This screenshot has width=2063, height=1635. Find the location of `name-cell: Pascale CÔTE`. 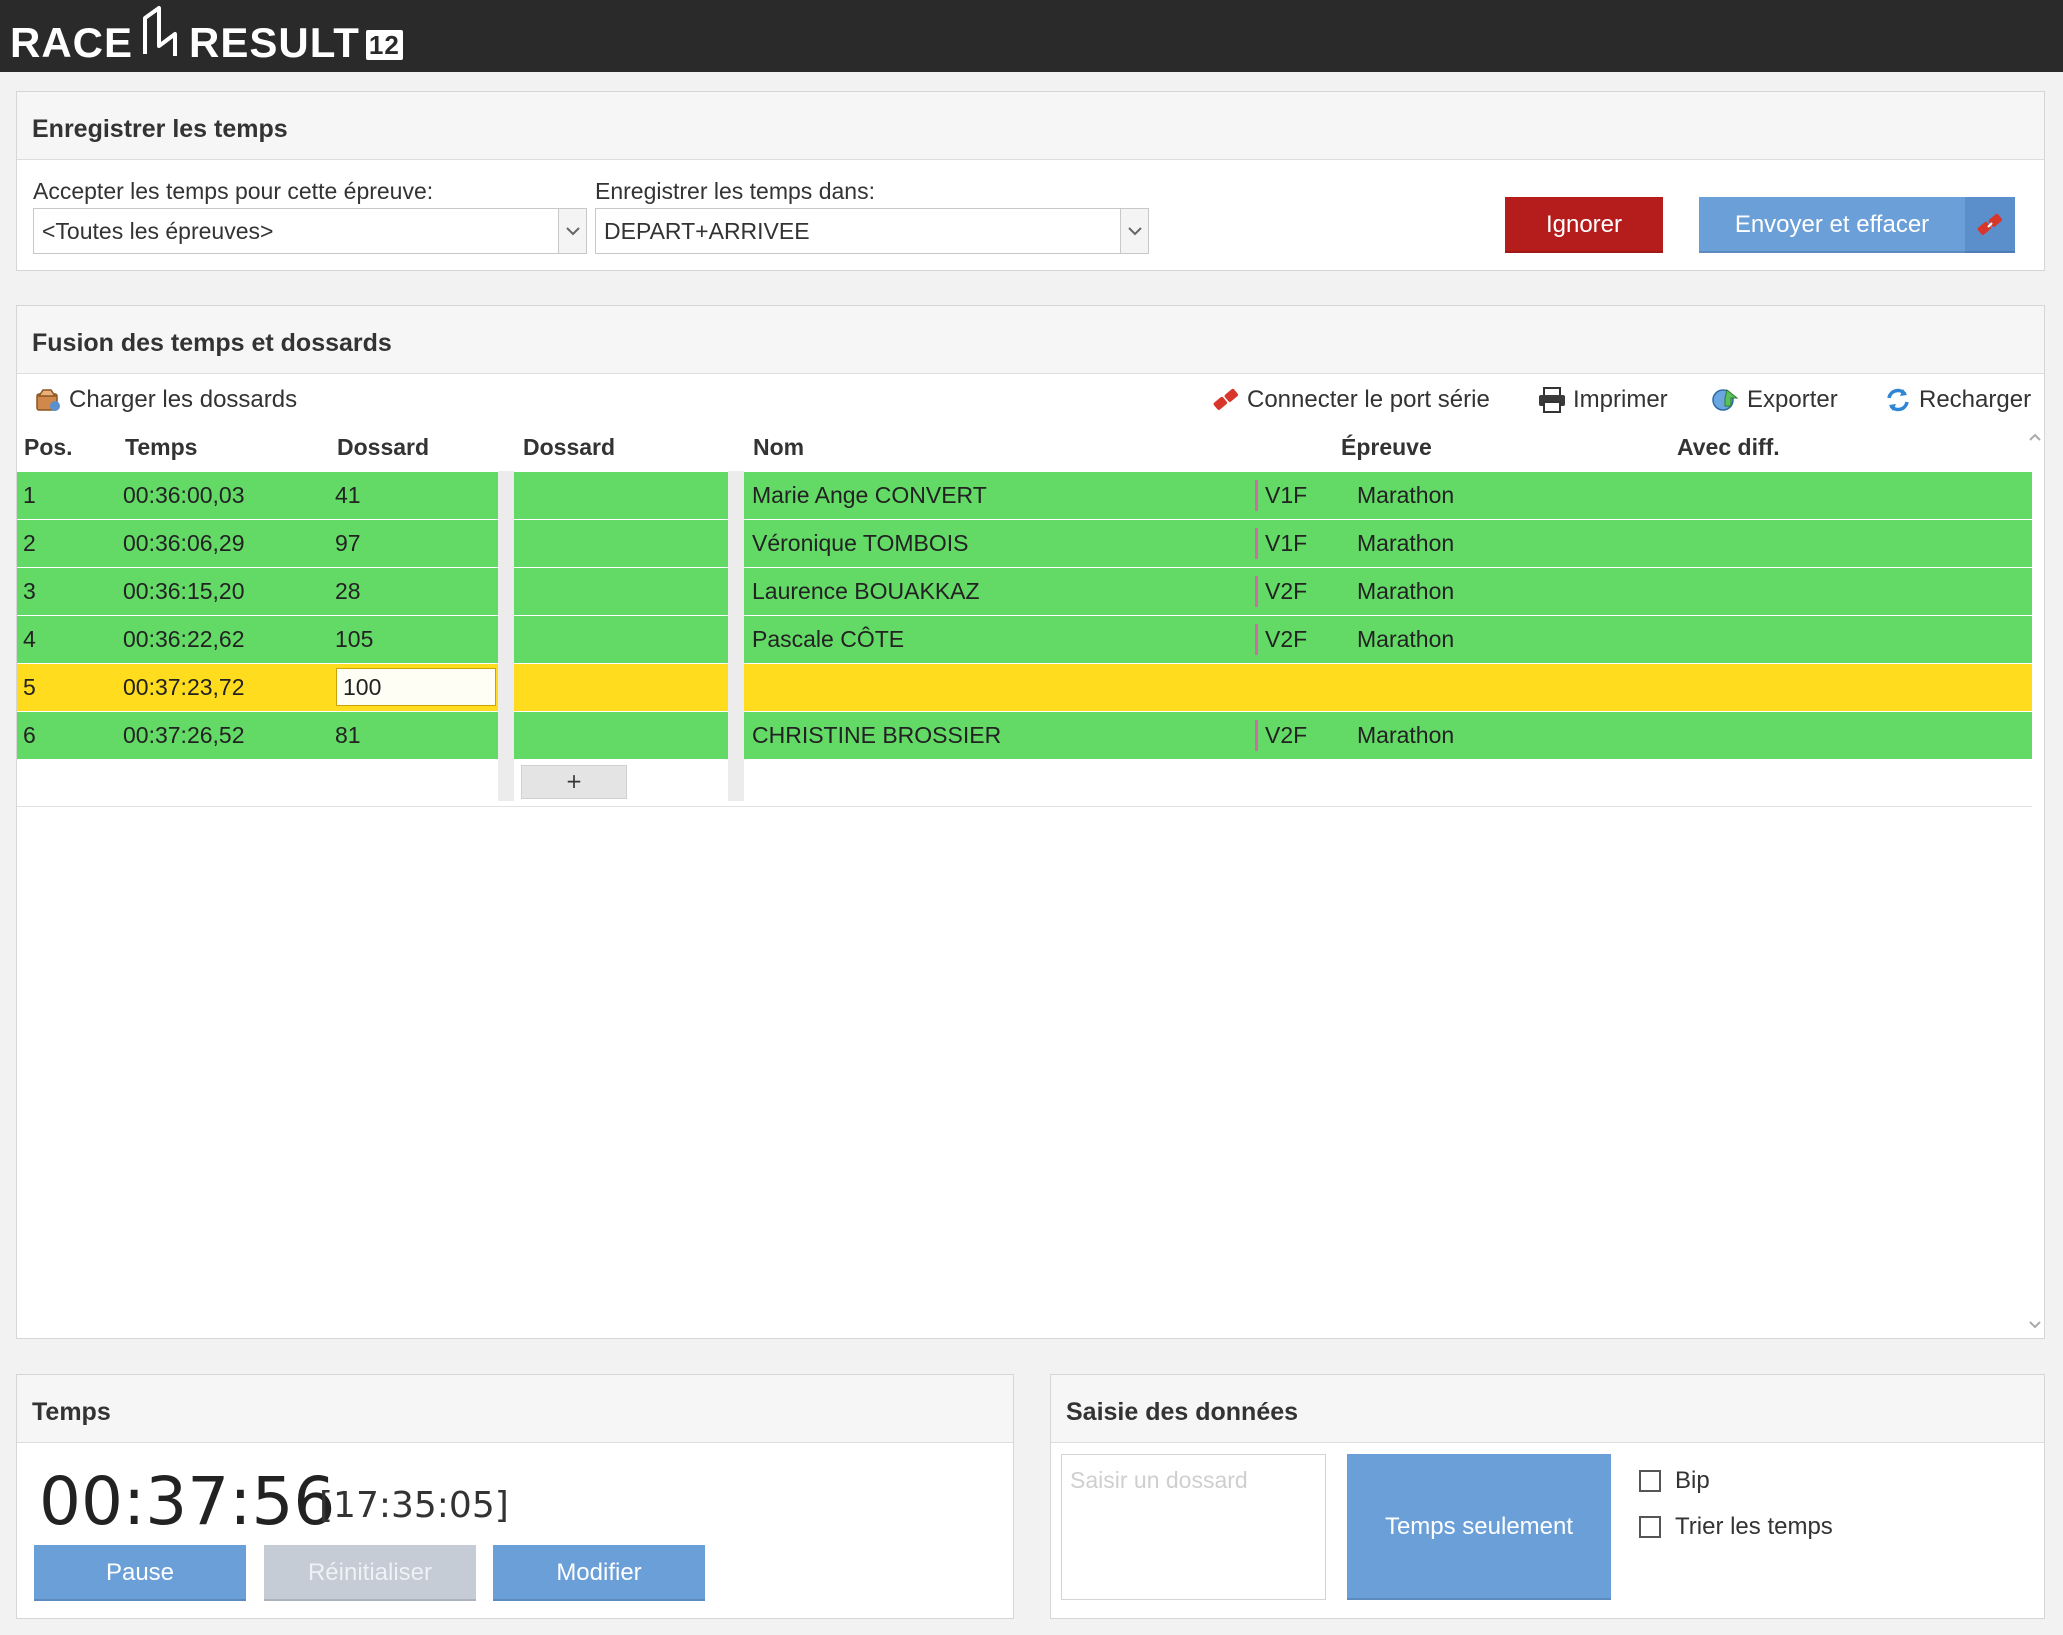

name-cell: Pascale CÔTE is located at coordinates (828, 639).